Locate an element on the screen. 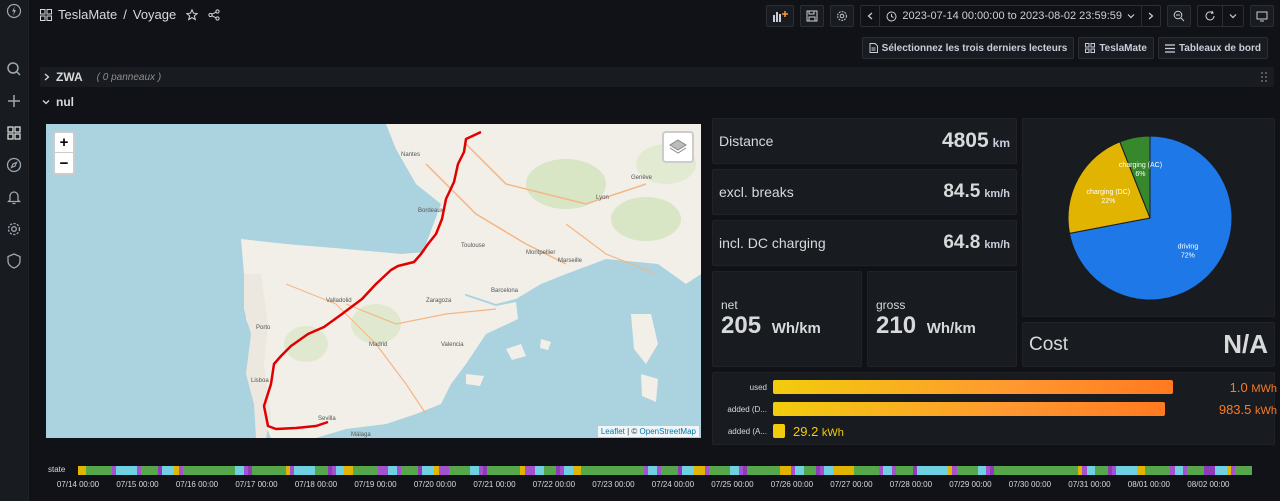 This screenshot has width=1280, height=501. map-zoom-in-button: + is located at coordinates (64, 143).